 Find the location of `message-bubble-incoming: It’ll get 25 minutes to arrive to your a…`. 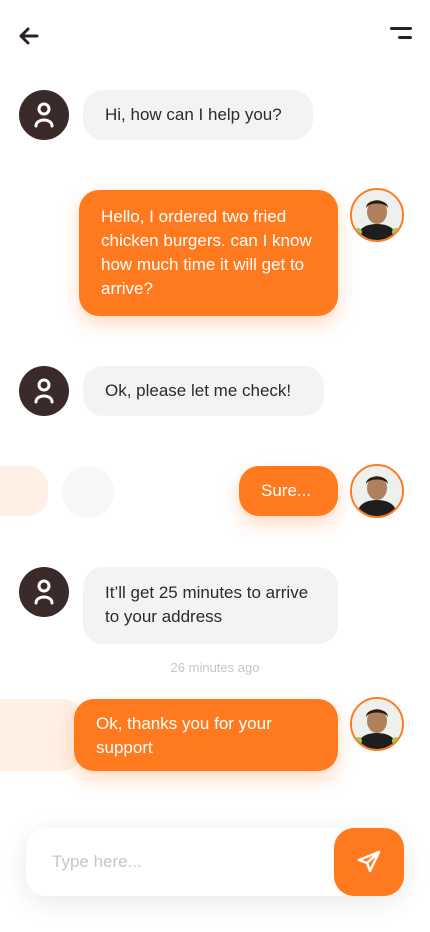

message-bubble-incoming: It’ll get 25 minutes to arrive to your a… is located at coordinates (210, 605).